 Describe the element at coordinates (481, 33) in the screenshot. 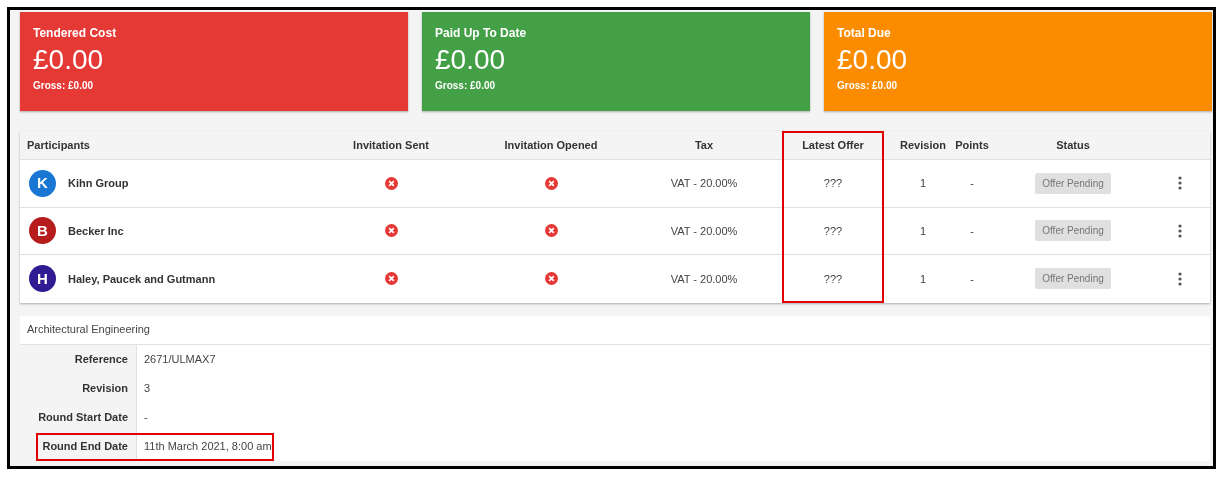

I see `card-title: Paid Up To Date` at that location.